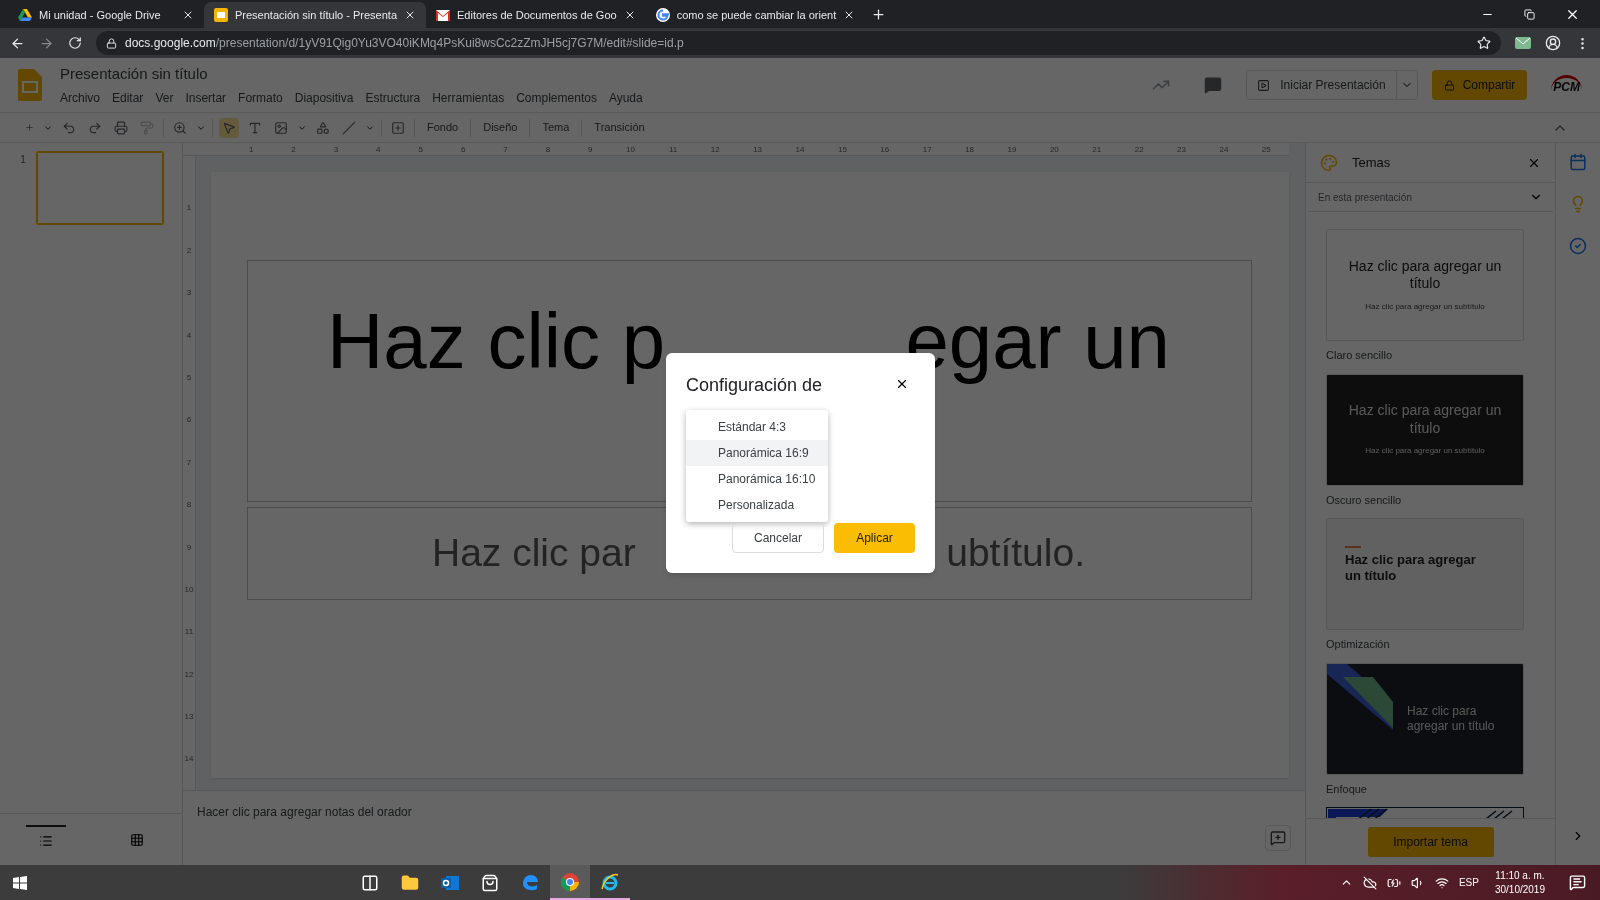 The image size is (1600, 900). What do you see at coordinates (410, 882) in the screenshot?
I see `folder-icon` at bounding box center [410, 882].